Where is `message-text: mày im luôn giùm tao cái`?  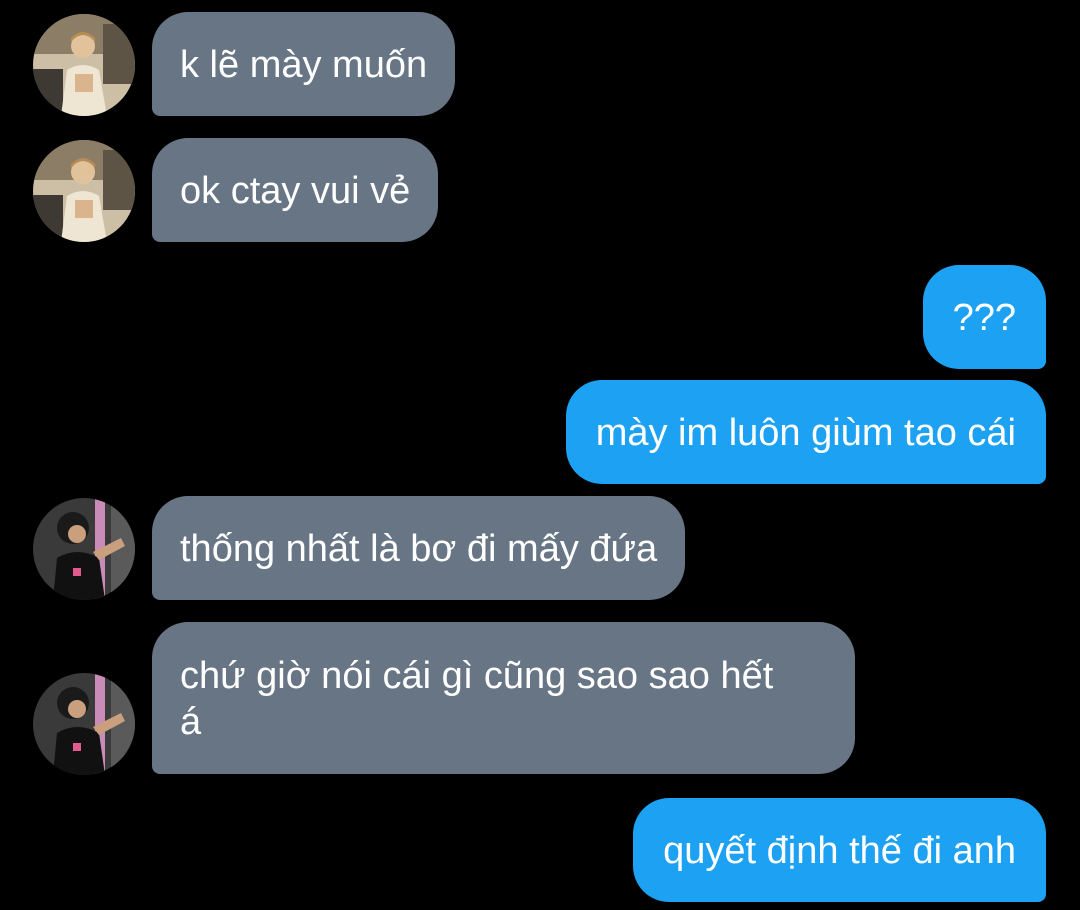
message-text: mày im luôn giùm tao cái is located at coordinates (805, 433).